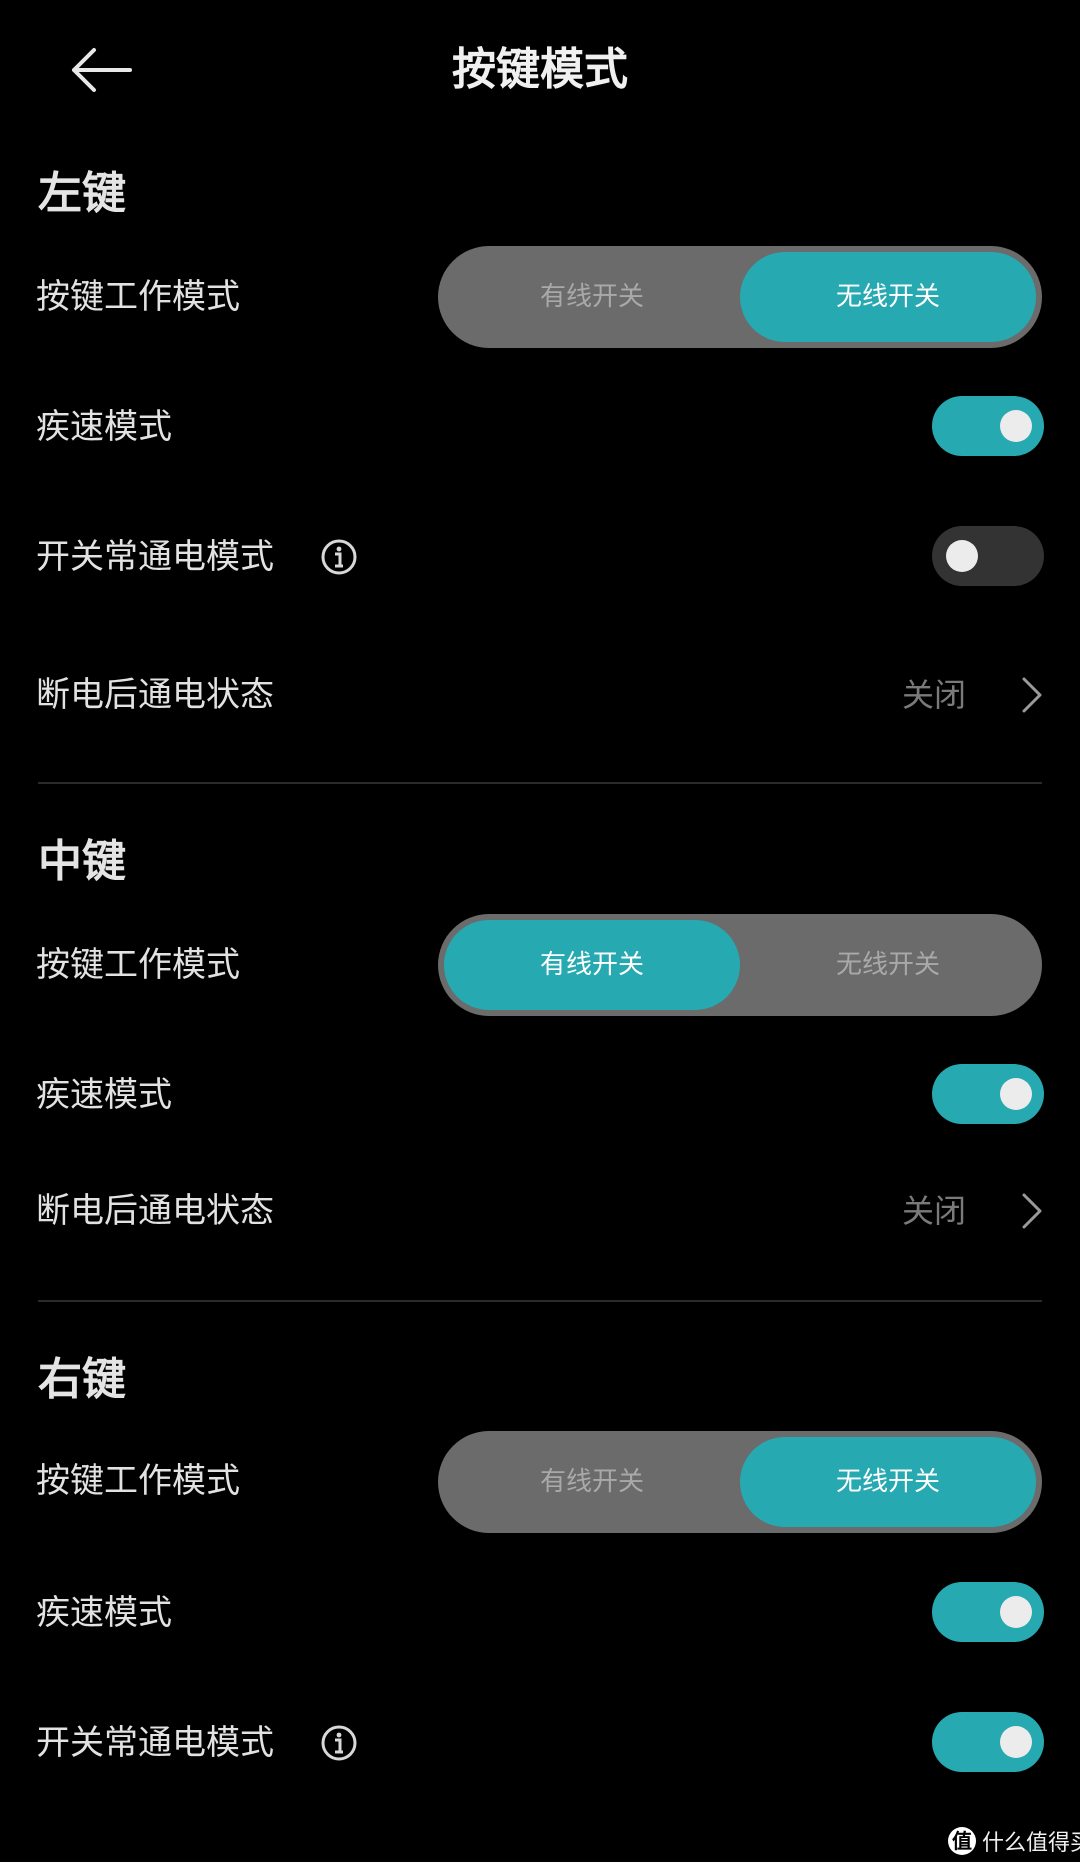 The height and width of the screenshot is (1862, 1080). I want to click on section-title-right-key: 右键, so click(82, 1379).